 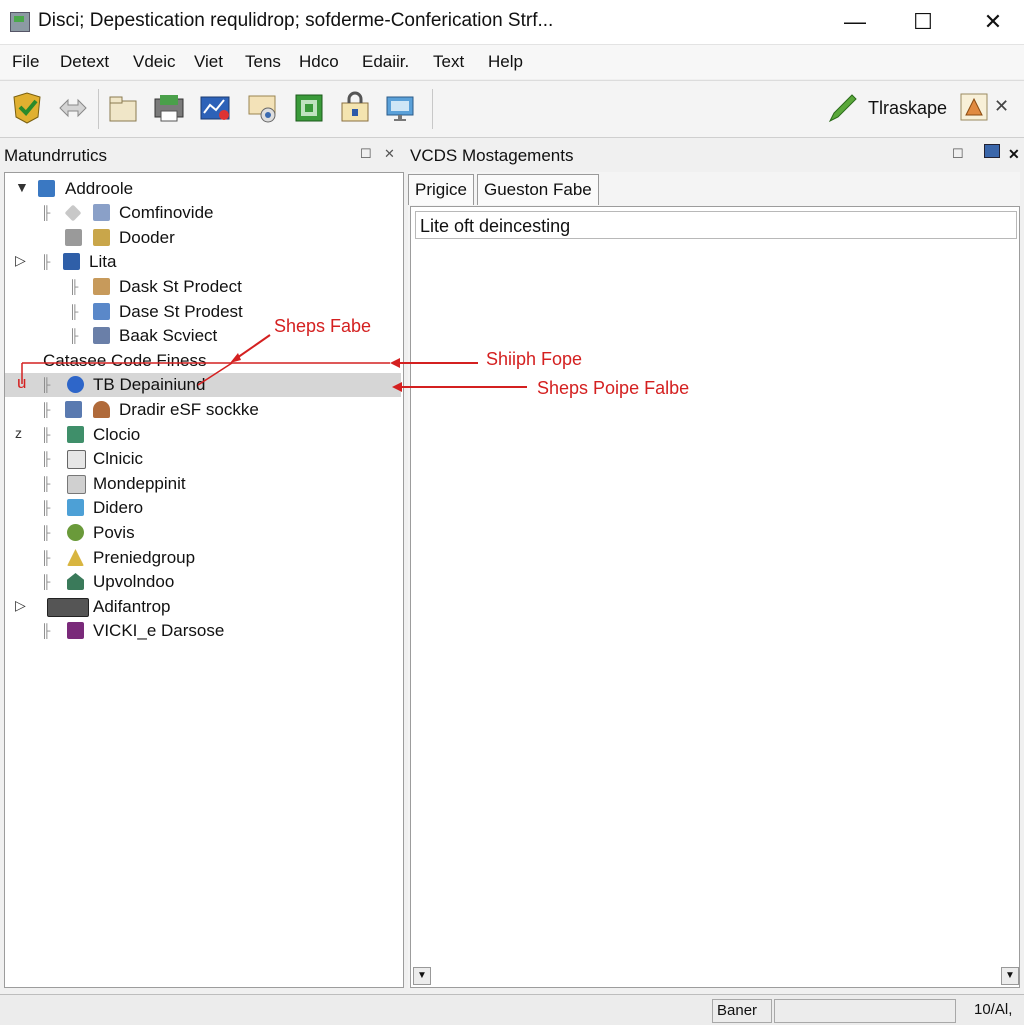 What do you see at coordinates (613, 388) in the screenshot?
I see `annotation-label: Sheps Poipe Falbe` at bounding box center [613, 388].